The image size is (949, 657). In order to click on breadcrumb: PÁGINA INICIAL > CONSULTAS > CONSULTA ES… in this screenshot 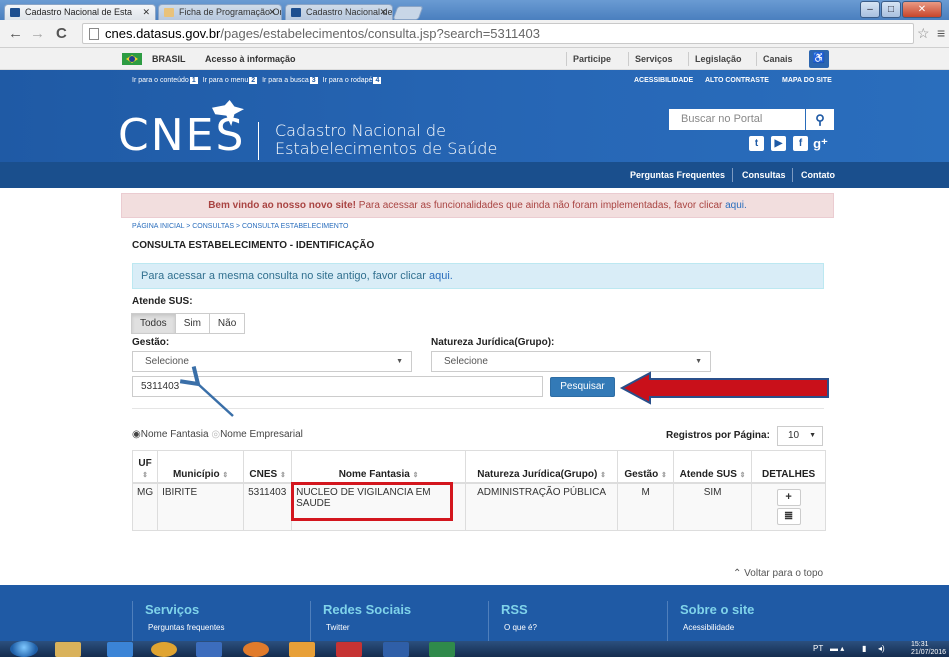, I will do `click(240, 226)`.